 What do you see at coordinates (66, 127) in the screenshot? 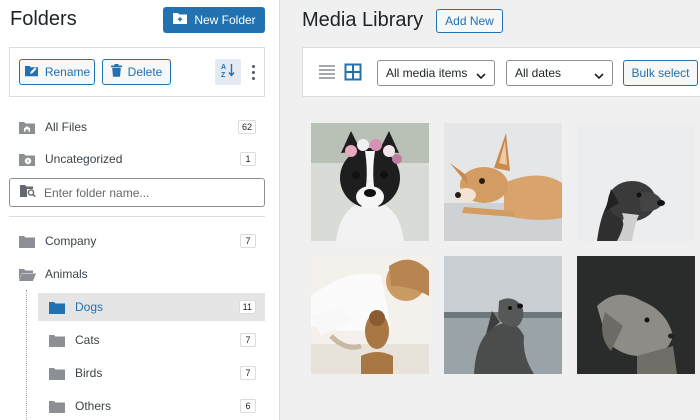
I see `folder-label: All Files` at bounding box center [66, 127].